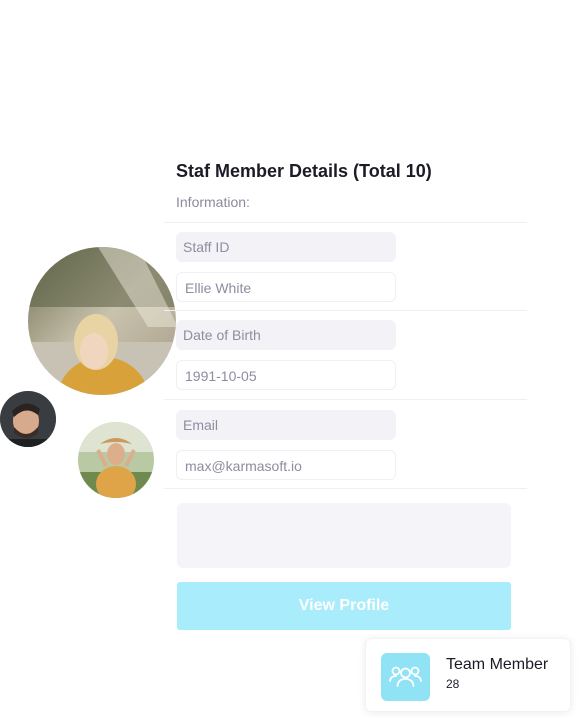 The image size is (582, 718). Describe the element at coordinates (468, 675) in the screenshot. I see `team-member-card: Team Member 28` at that location.